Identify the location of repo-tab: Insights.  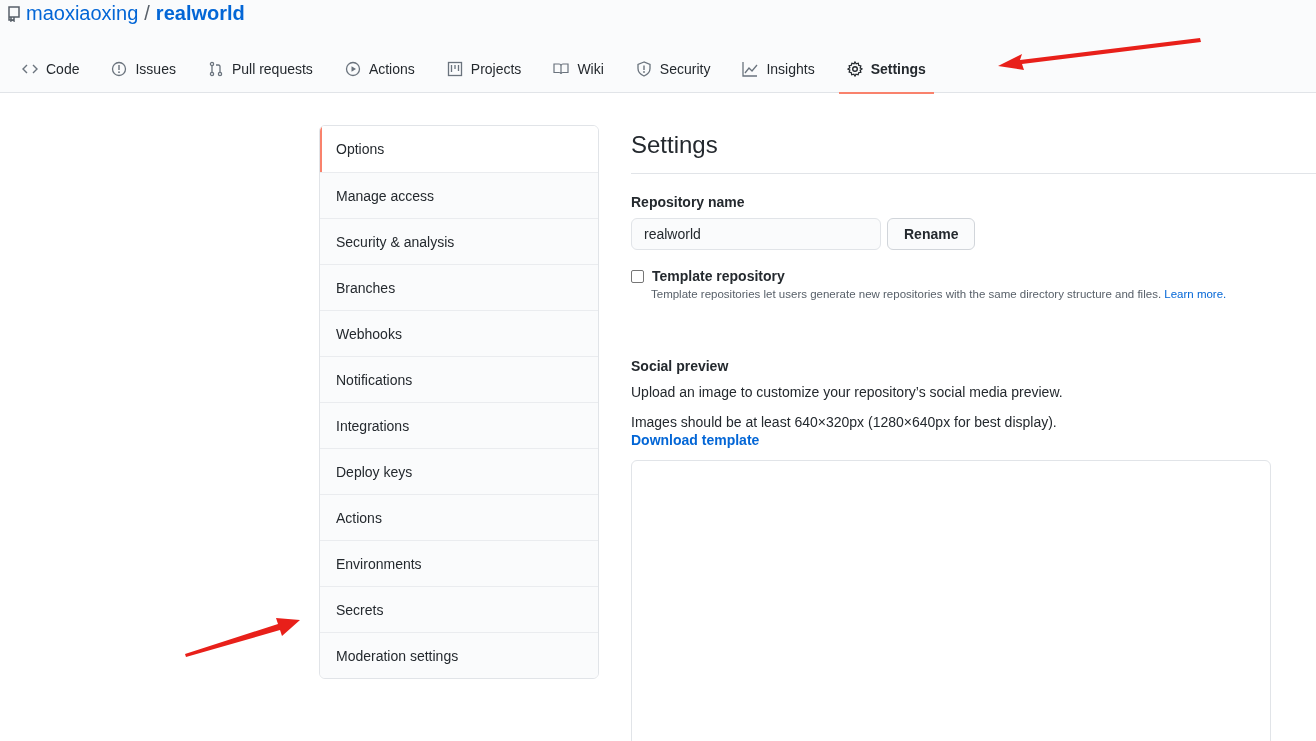
(778, 71).